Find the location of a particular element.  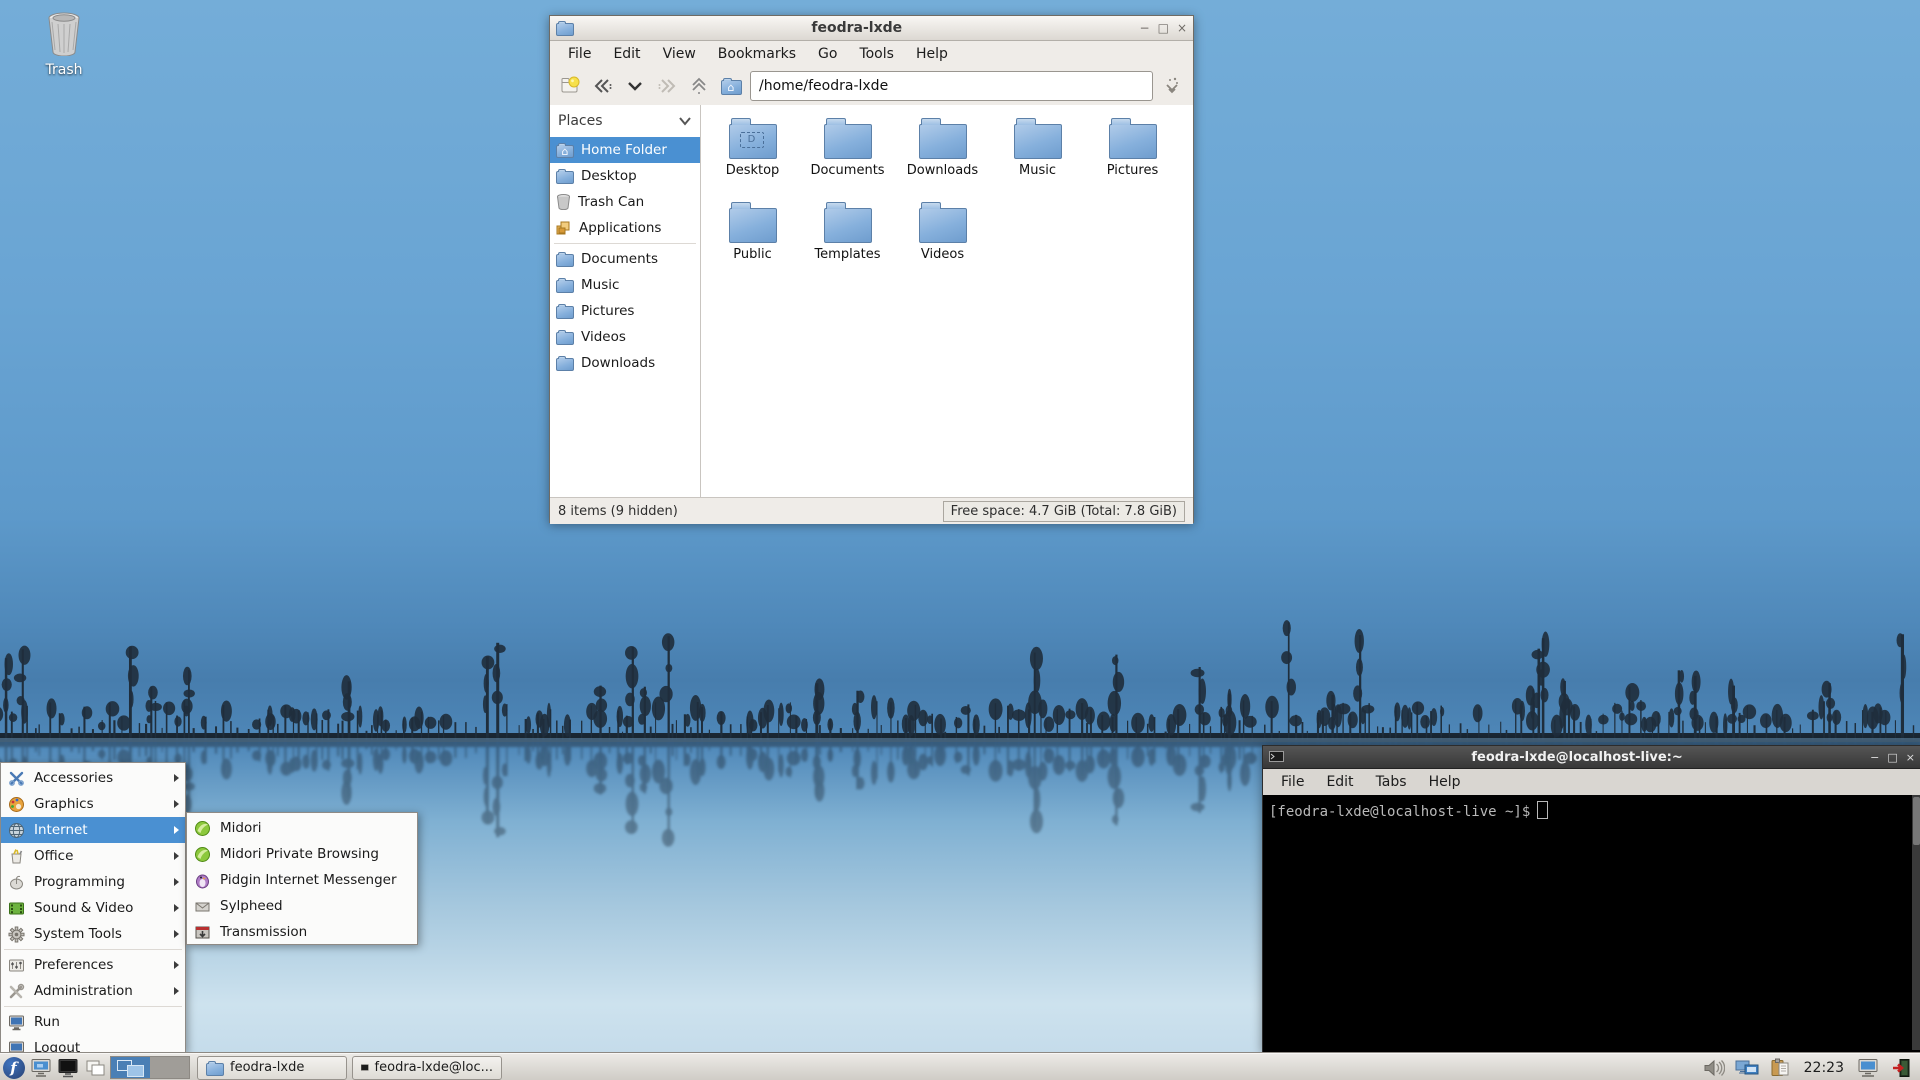

place-desktop: Desktop is located at coordinates (625, 176).